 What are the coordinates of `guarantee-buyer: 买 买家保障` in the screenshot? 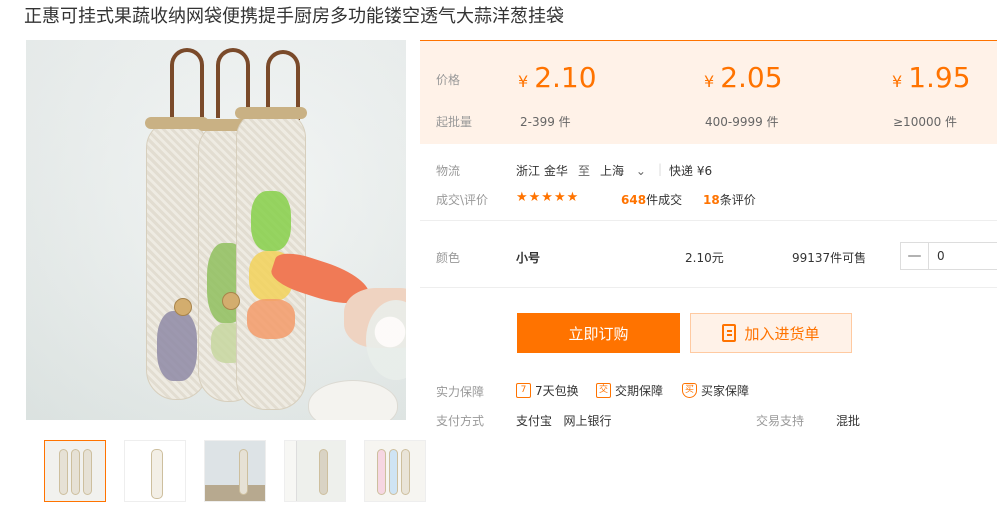 It's located at (715, 390).